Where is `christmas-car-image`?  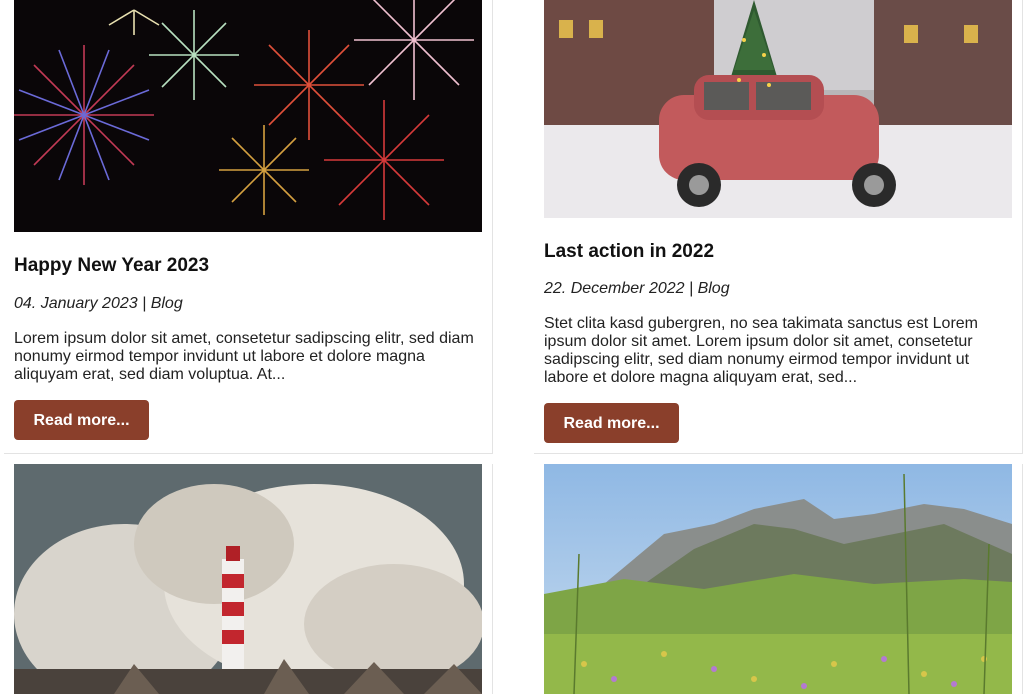 christmas-car-image is located at coordinates (778, 109).